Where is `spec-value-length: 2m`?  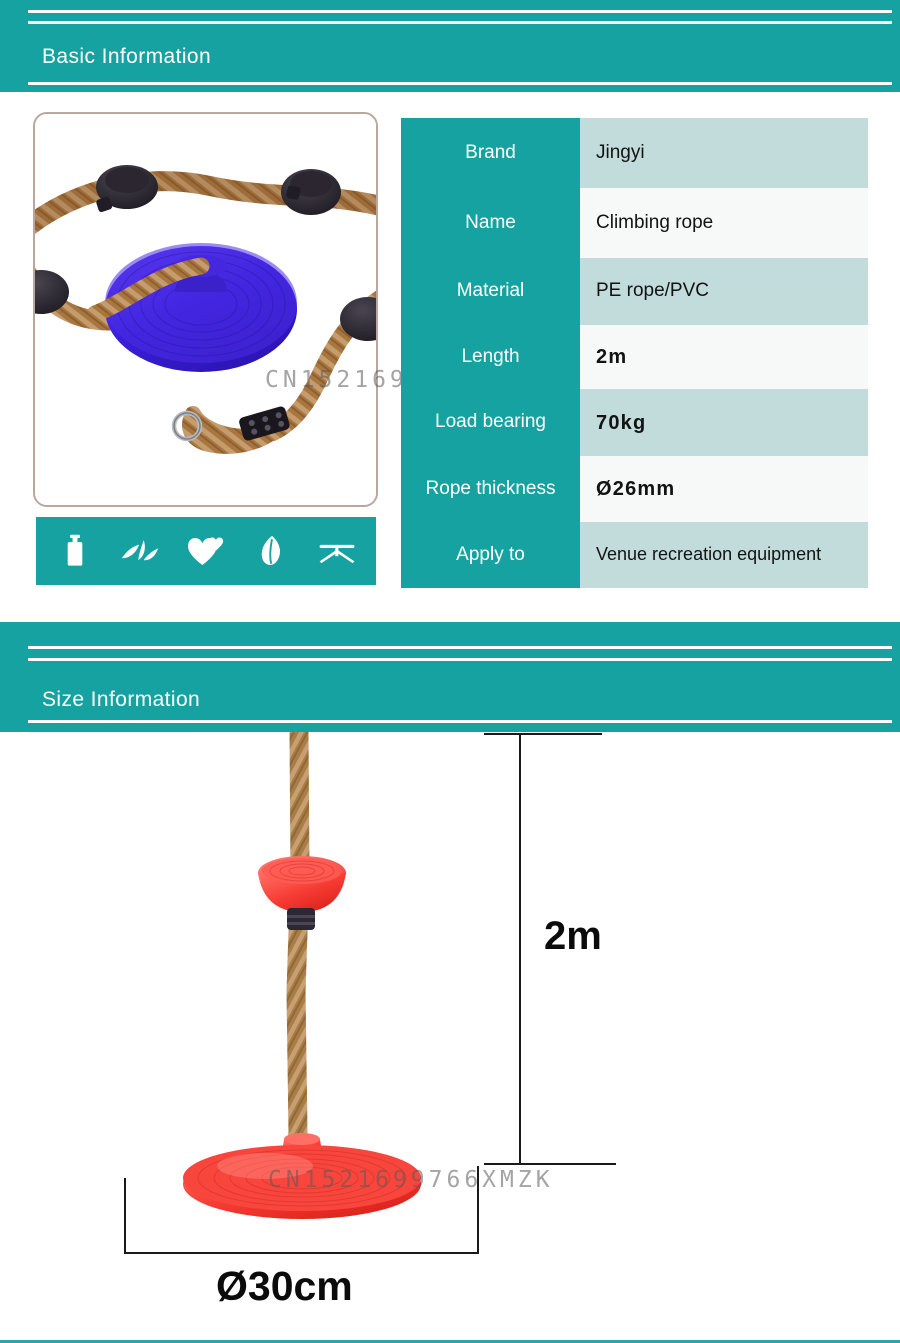 spec-value-length: 2m is located at coordinates (724, 357).